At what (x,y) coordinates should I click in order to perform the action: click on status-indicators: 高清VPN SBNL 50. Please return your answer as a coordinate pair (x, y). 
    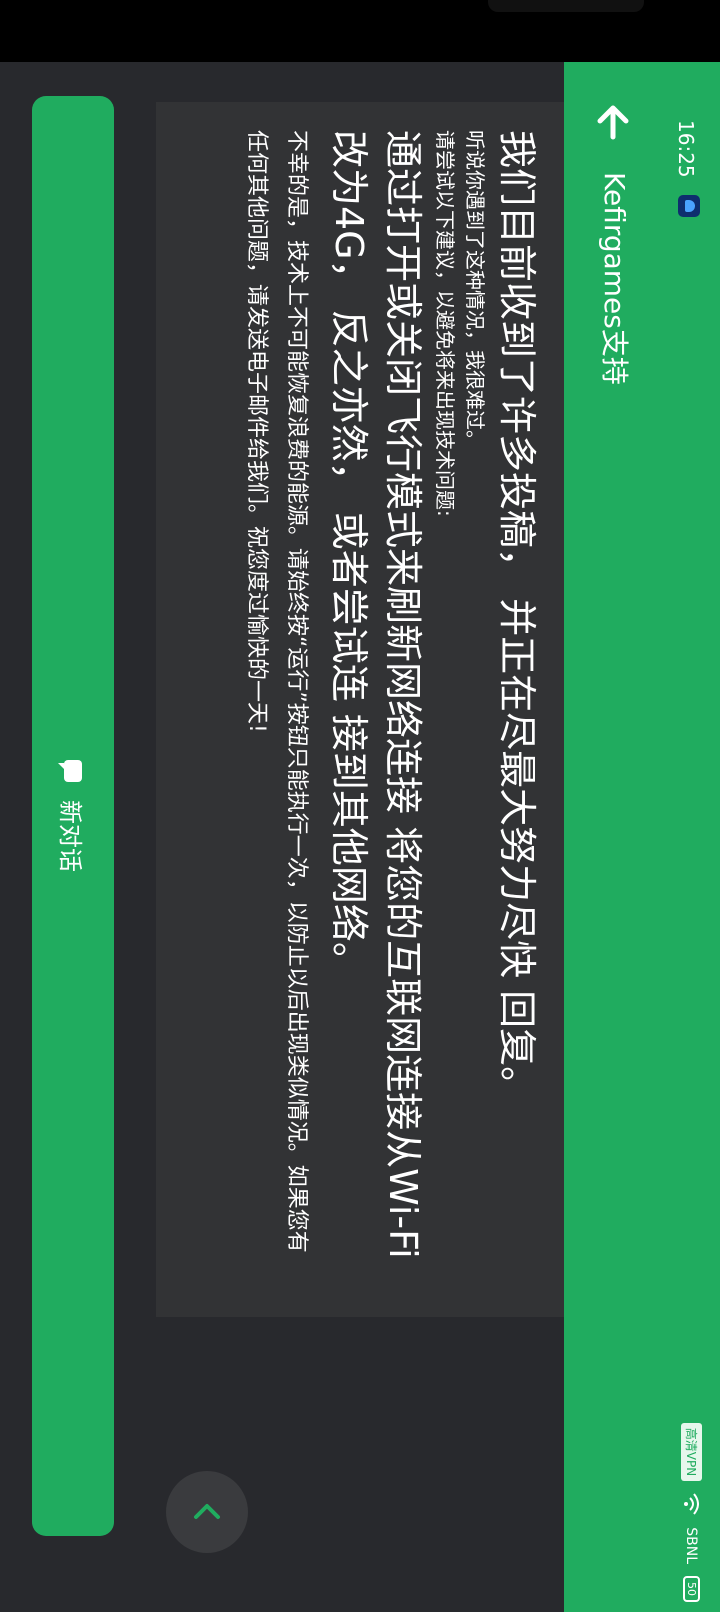
    Looking at the image, I should click on (691, 1512).